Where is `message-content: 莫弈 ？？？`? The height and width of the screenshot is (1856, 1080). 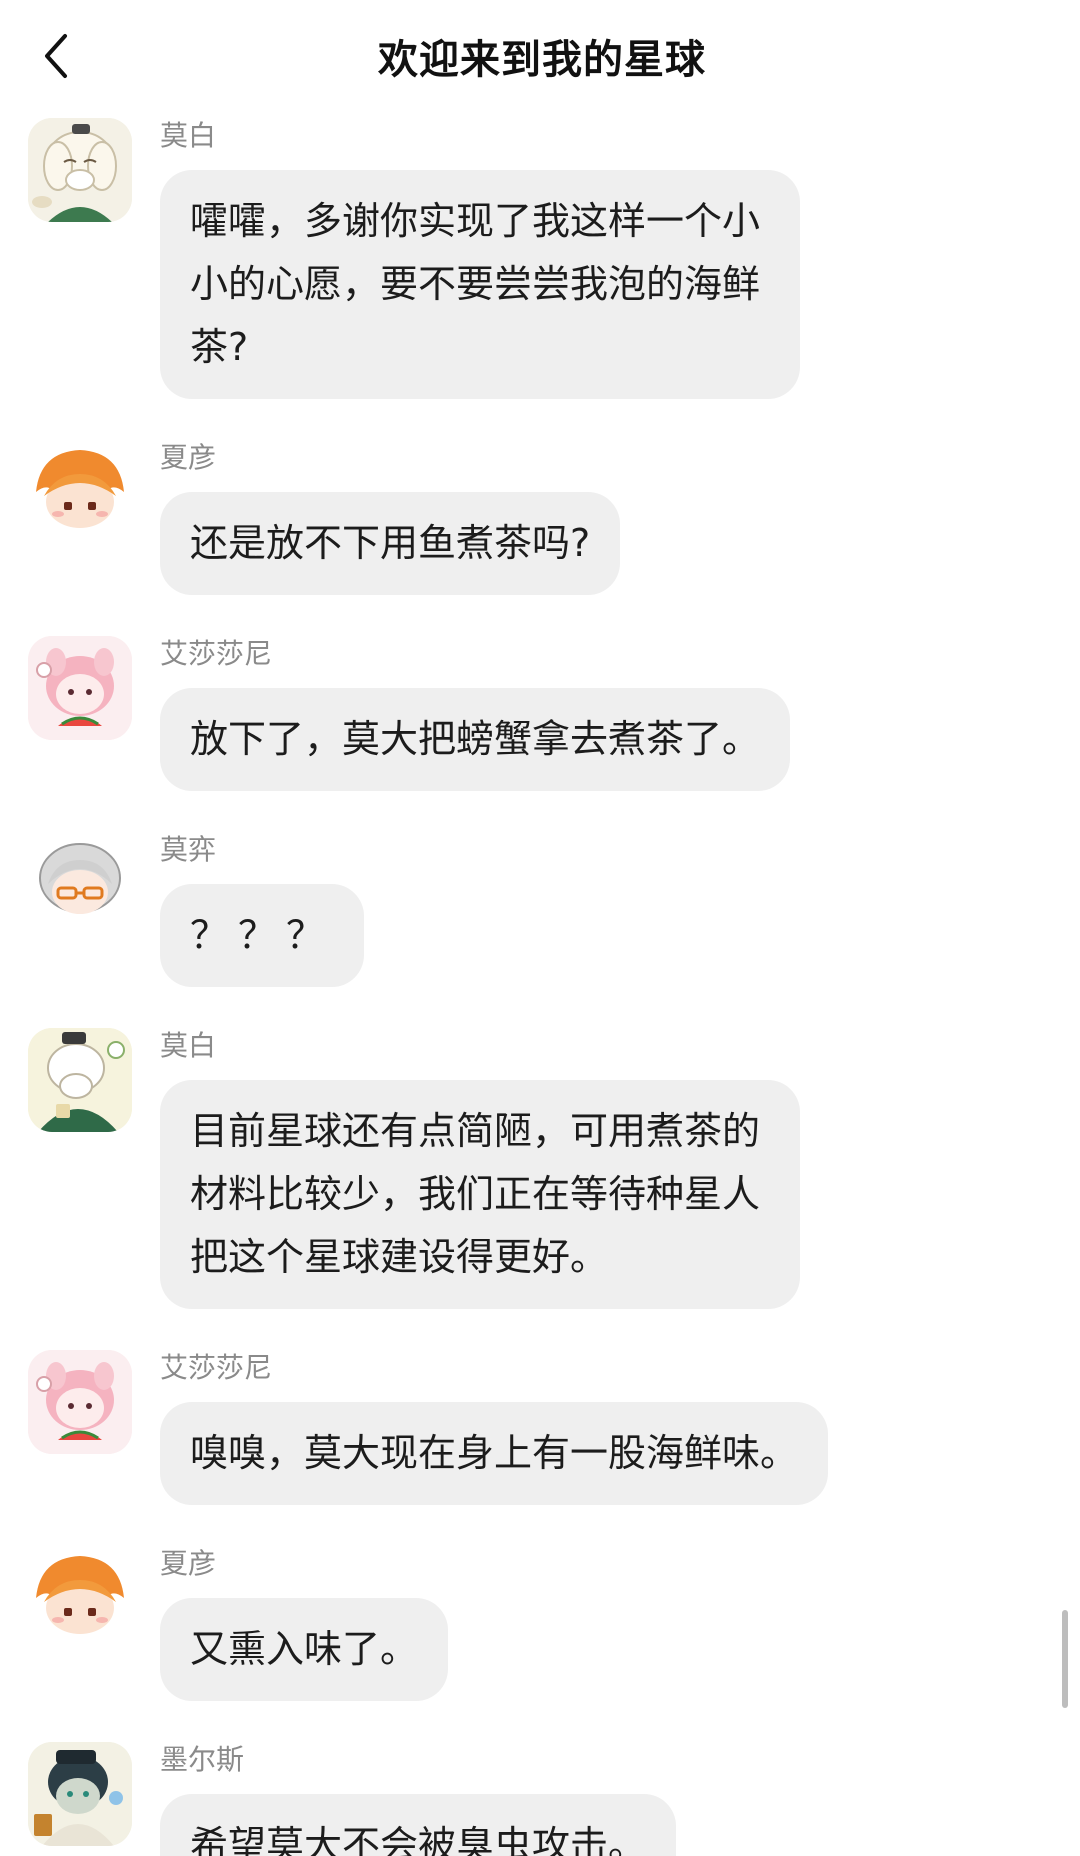
message-content: 莫弈 ？？？ is located at coordinates (262, 906).